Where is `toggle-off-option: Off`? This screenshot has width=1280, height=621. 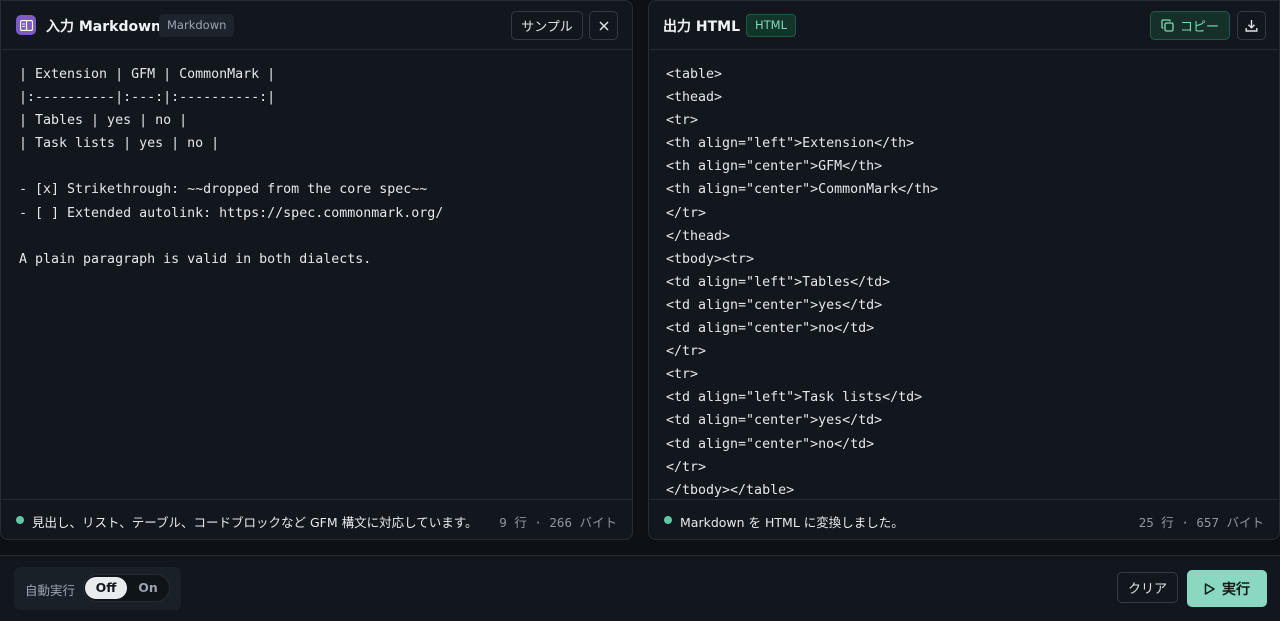
toggle-off-option: Off is located at coordinates (106, 588).